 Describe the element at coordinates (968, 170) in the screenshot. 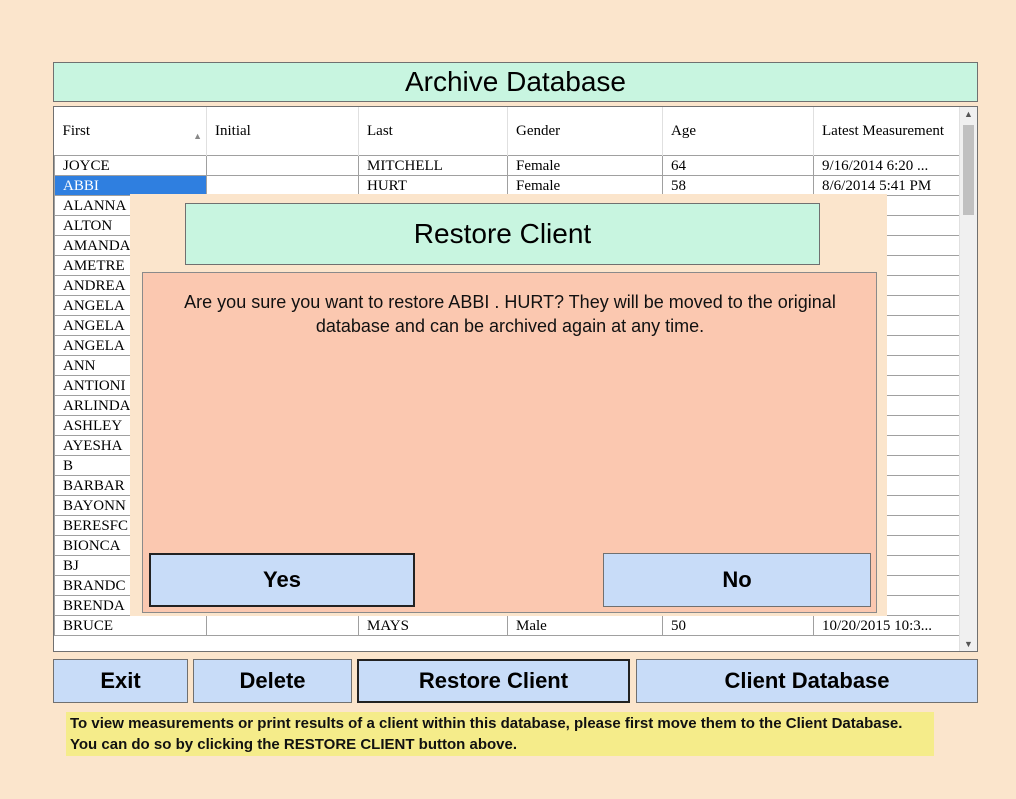

I see `scroll-thumb` at that location.